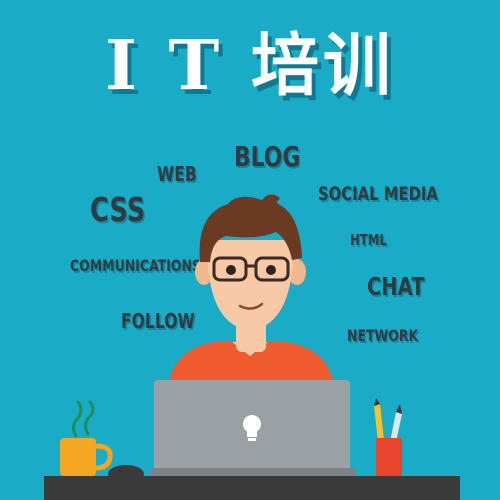 The height and width of the screenshot is (500, 500). I want to click on face, so click(250, 285).